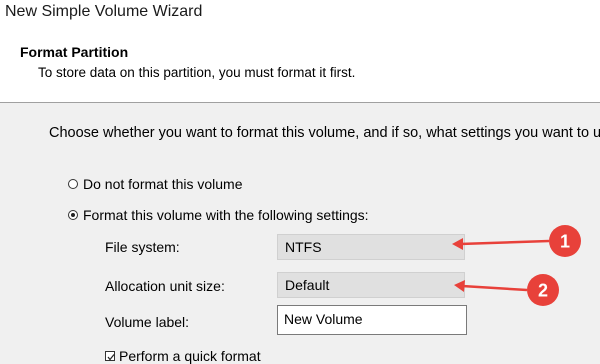  What do you see at coordinates (300, 18) in the screenshot?
I see `title-bar: New Simple Volume Wizard` at bounding box center [300, 18].